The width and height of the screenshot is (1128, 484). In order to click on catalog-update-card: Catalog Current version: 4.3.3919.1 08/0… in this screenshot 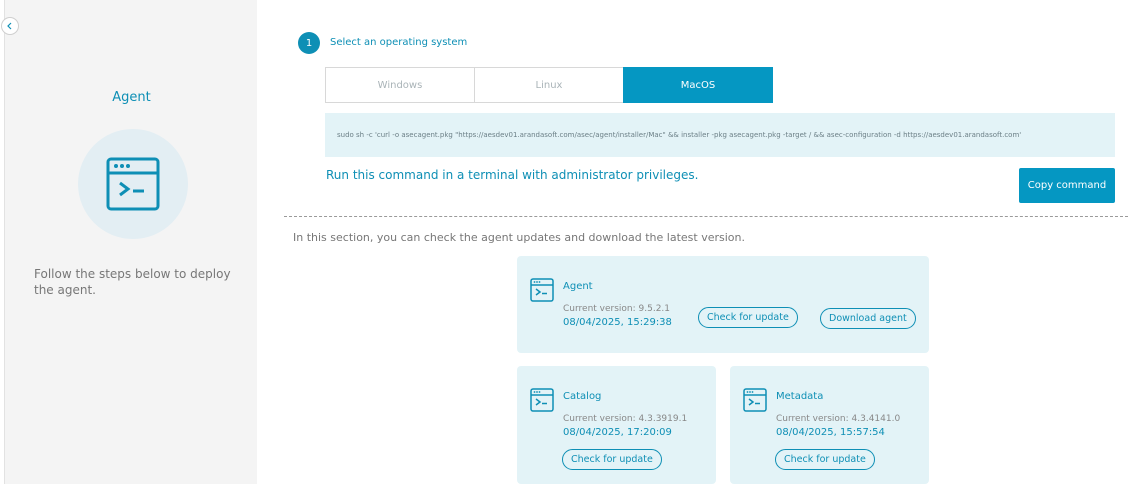, I will do `click(616, 425)`.